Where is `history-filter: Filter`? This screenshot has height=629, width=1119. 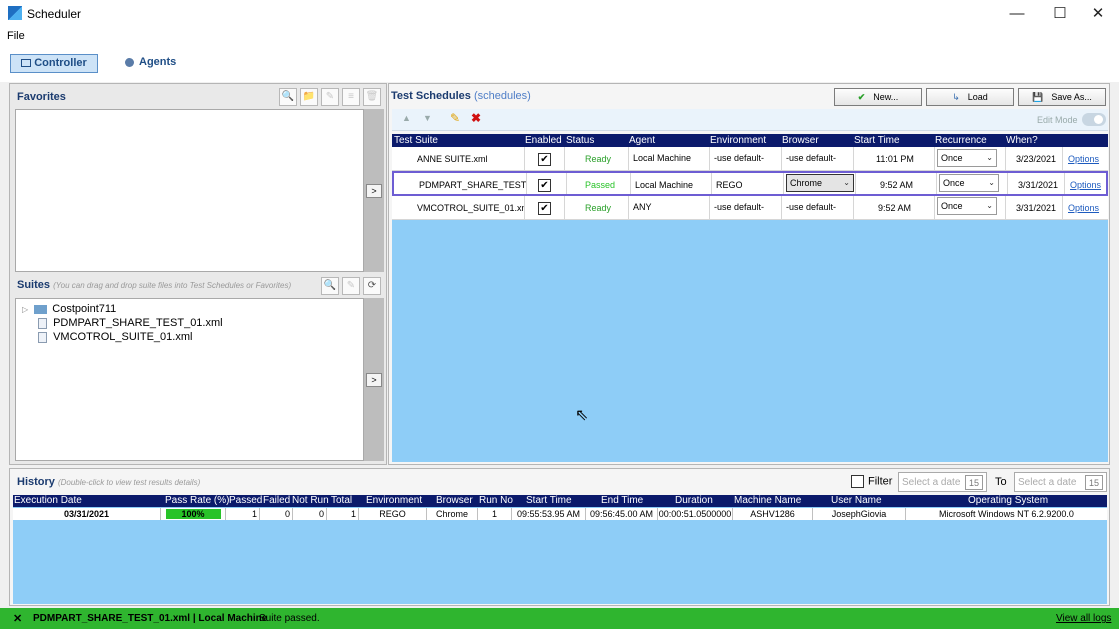
history-filter: Filter is located at coordinates (871, 481).